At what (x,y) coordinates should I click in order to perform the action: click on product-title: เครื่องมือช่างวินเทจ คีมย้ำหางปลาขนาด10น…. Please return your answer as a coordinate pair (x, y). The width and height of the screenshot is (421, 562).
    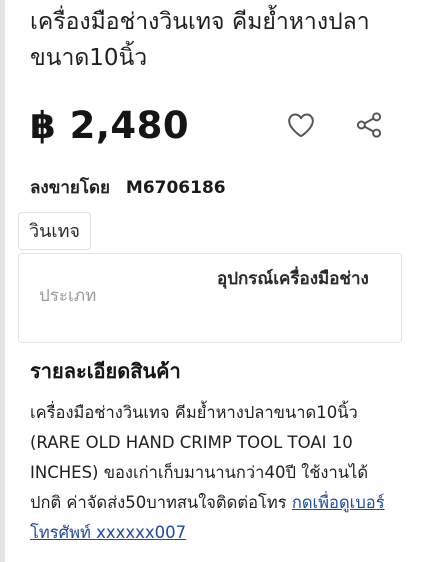
    Looking at the image, I should click on (200, 40).